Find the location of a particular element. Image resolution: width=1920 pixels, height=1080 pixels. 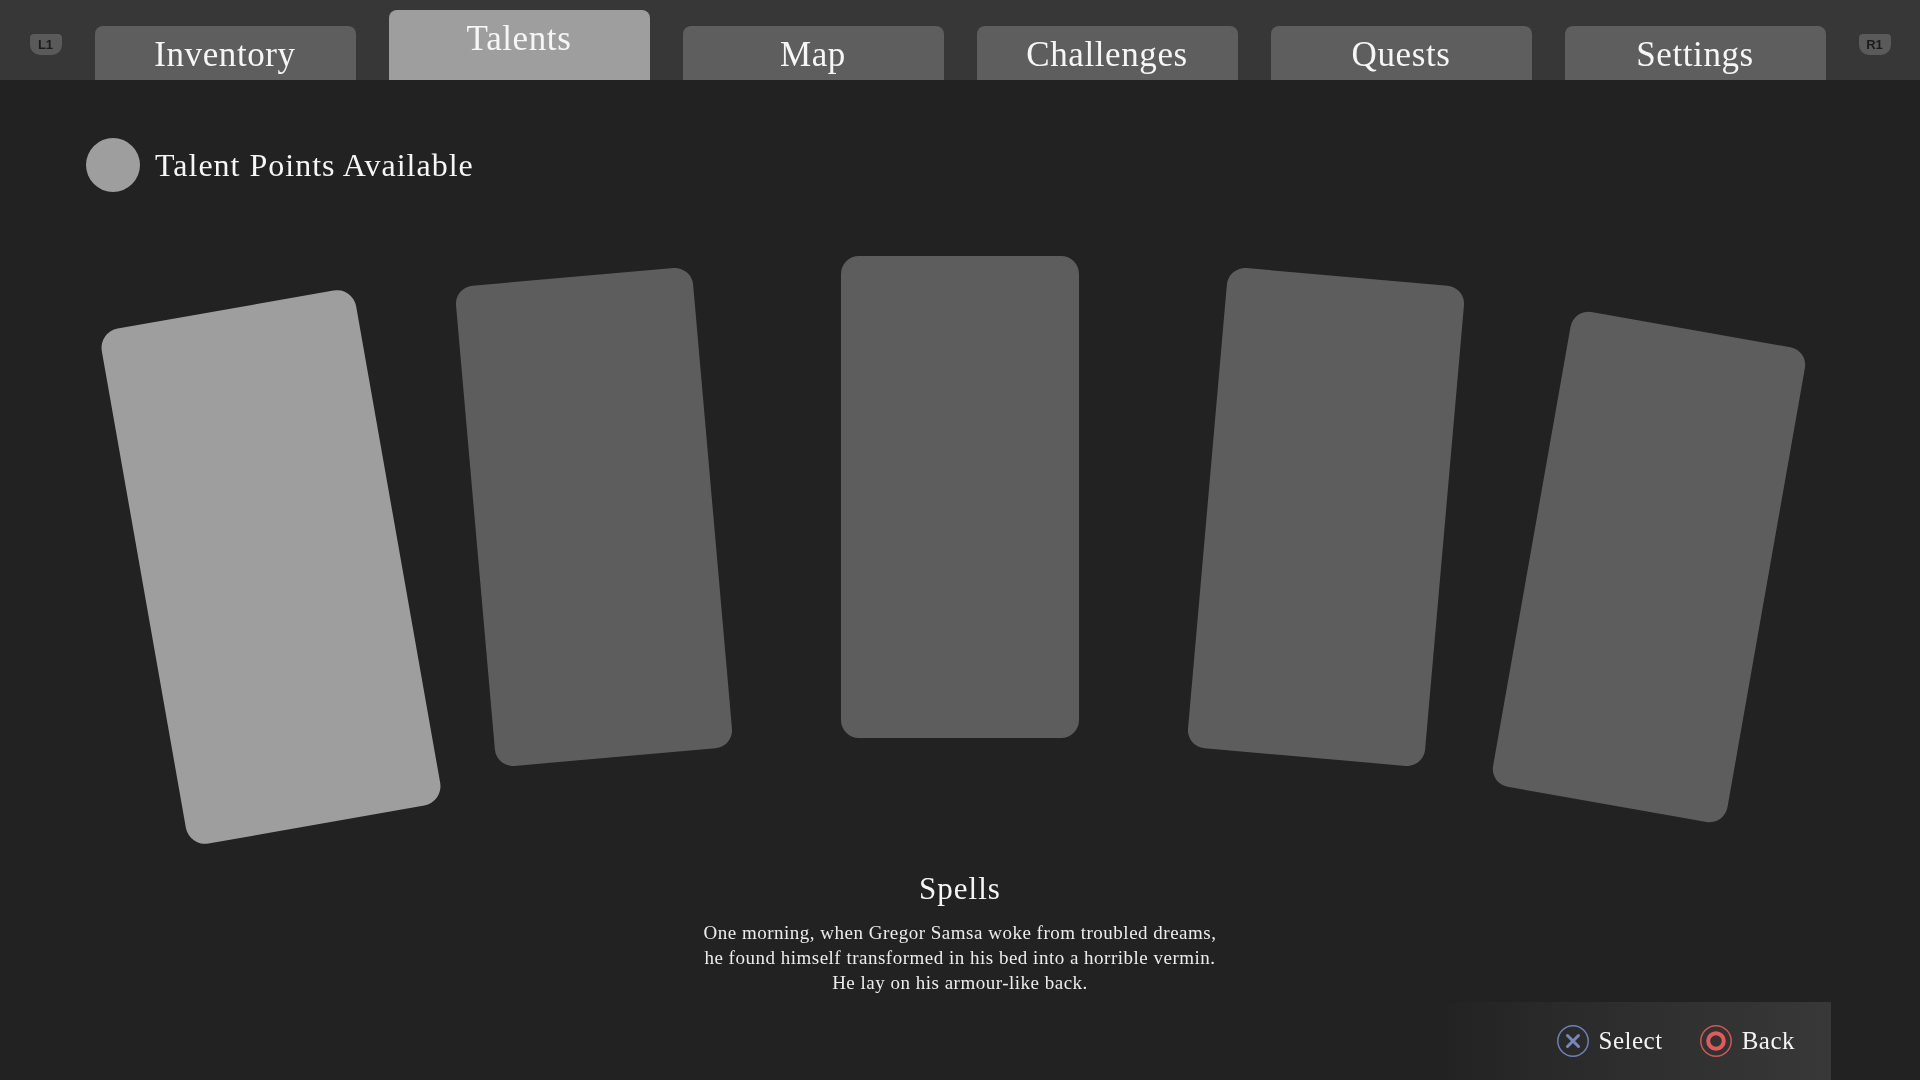

detail-description: One morning, when Gregor Samsa woke from troubled dreams, he found himself transformed in his bed into a horrible vermin. He lay on his armour-like back. is located at coordinates (960, 958).